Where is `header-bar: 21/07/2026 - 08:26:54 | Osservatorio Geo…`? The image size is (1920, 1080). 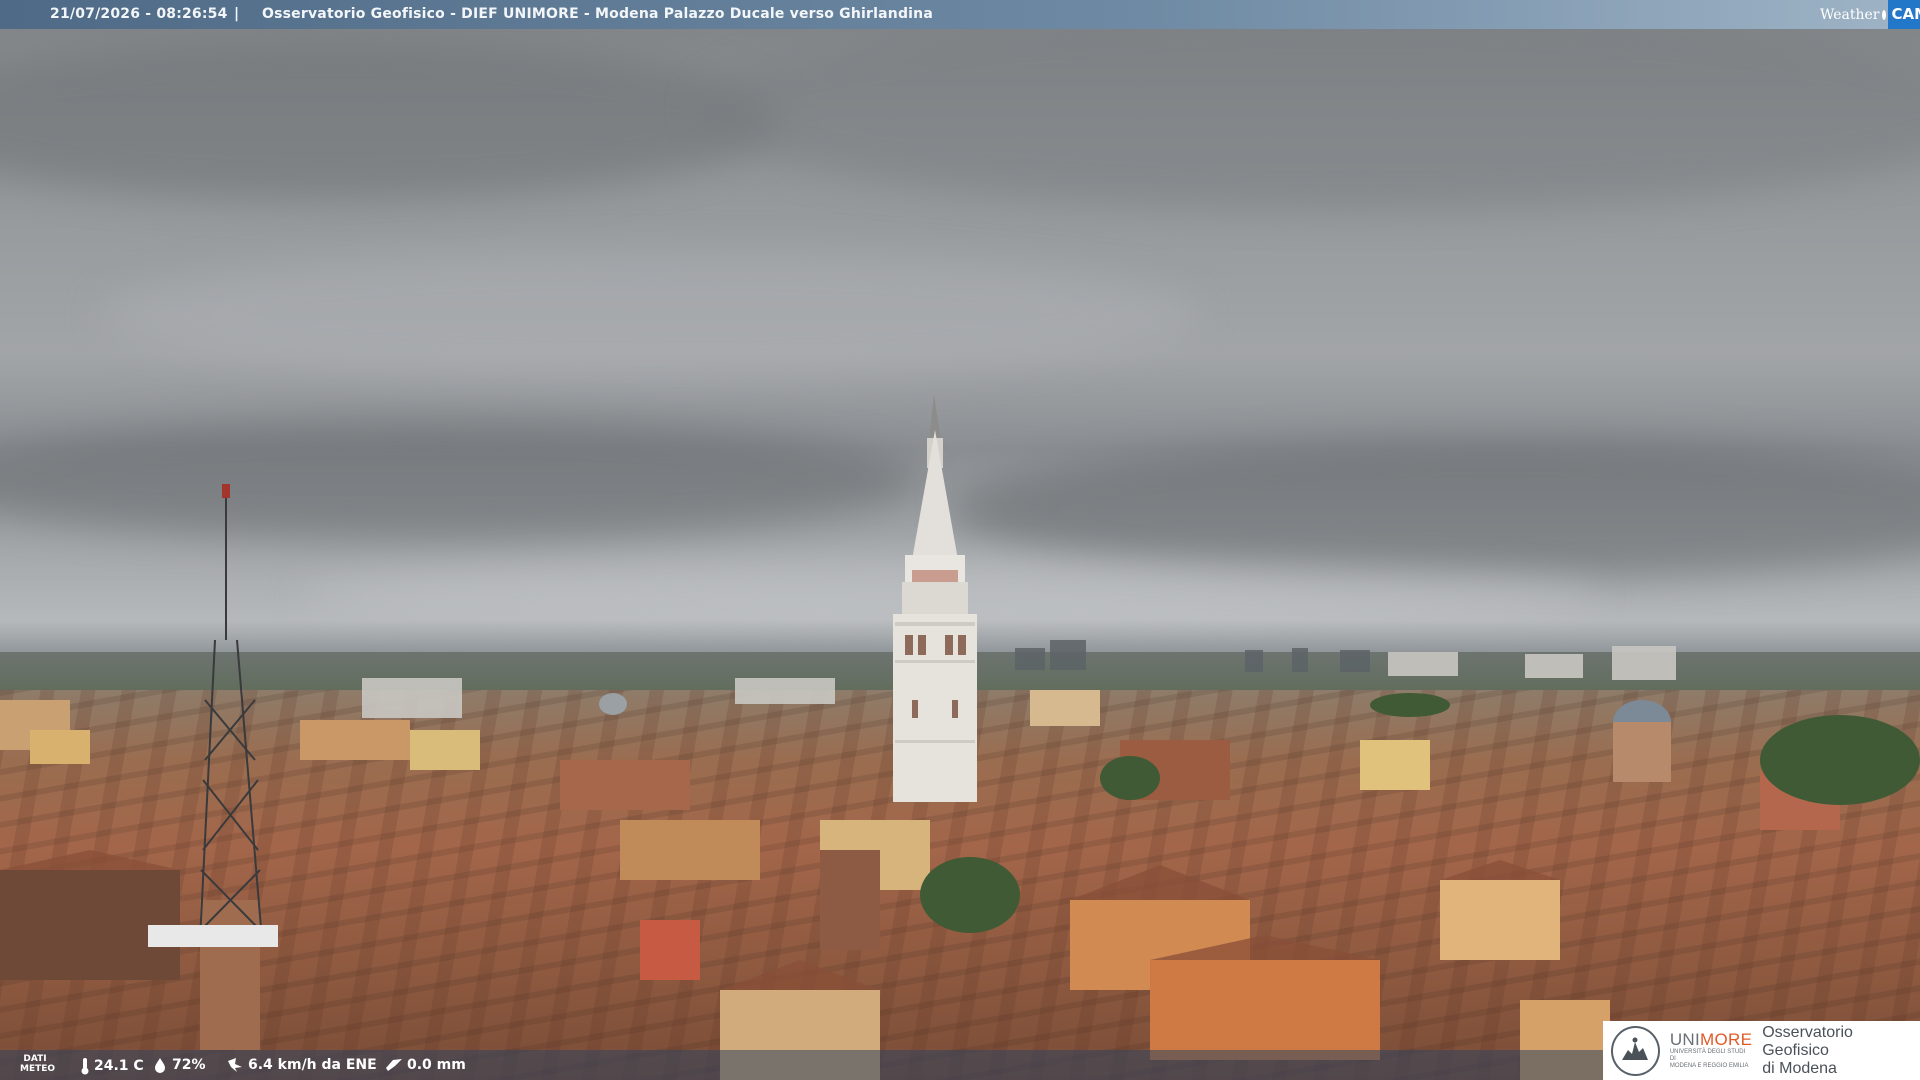 header-bar: 21/07/2026 - 08:26:54 | Osservatorio Geo… is located at coordinates (960, 14).